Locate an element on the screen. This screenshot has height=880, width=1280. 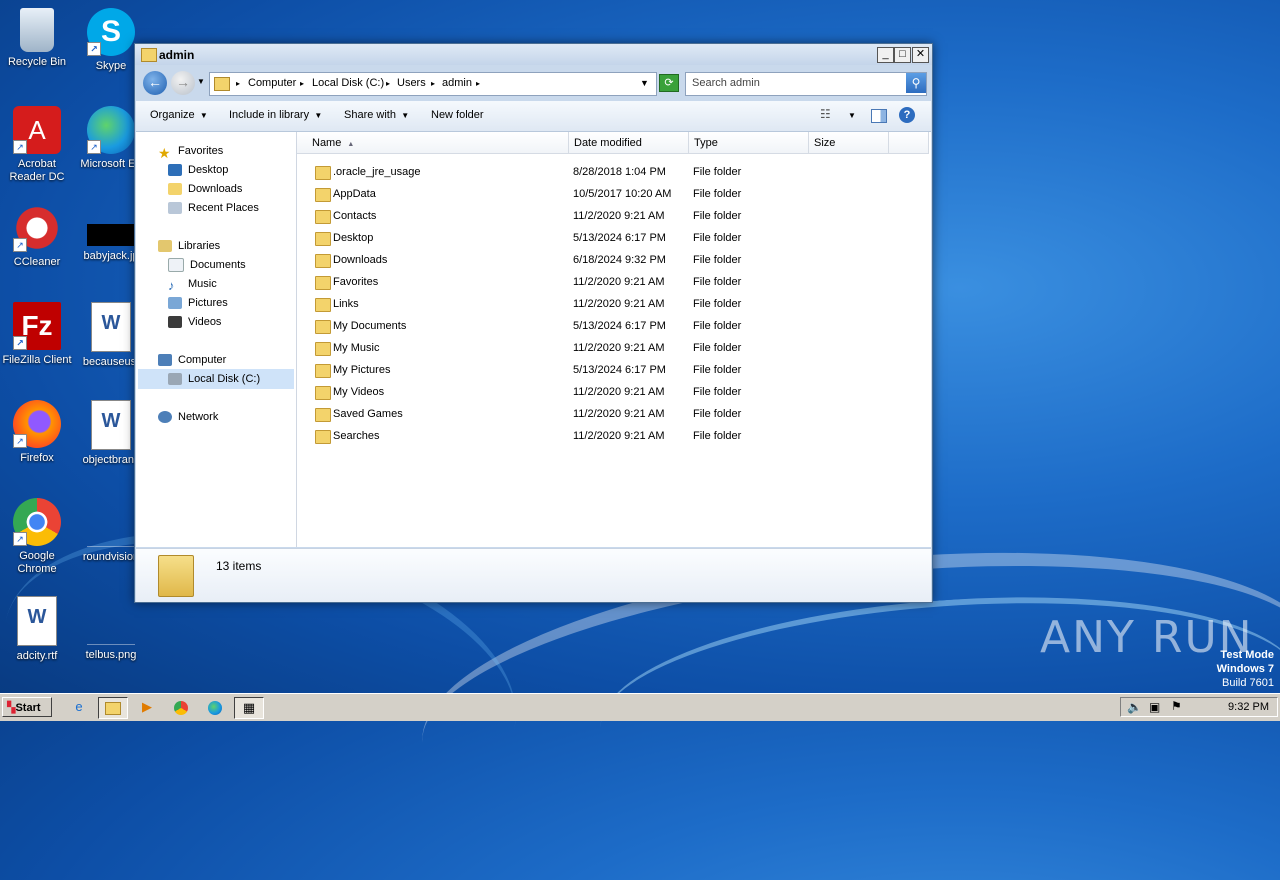
nav-network: Network is located at coordinates (188, 417).